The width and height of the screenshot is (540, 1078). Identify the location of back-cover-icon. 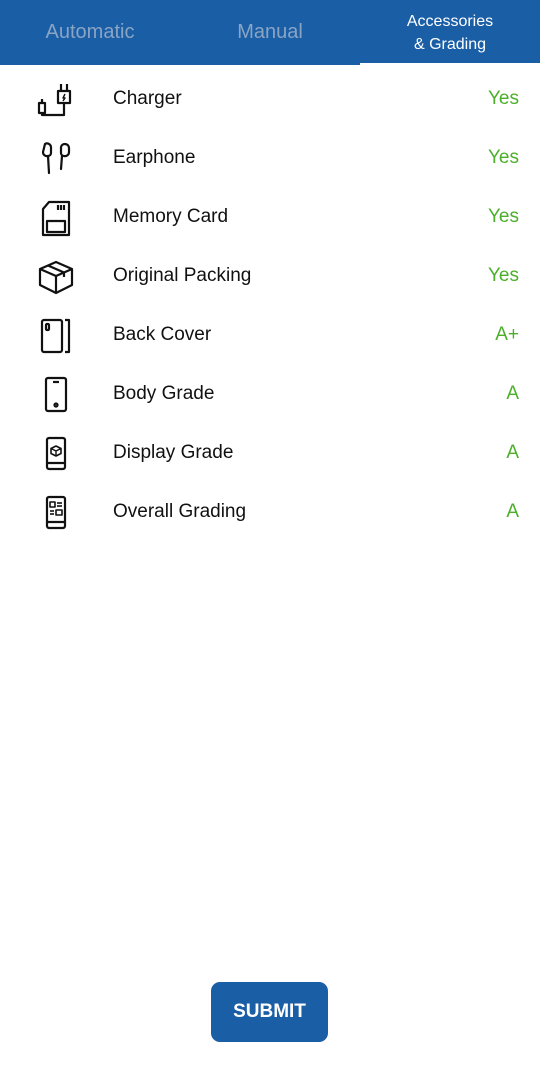
(56, 336).